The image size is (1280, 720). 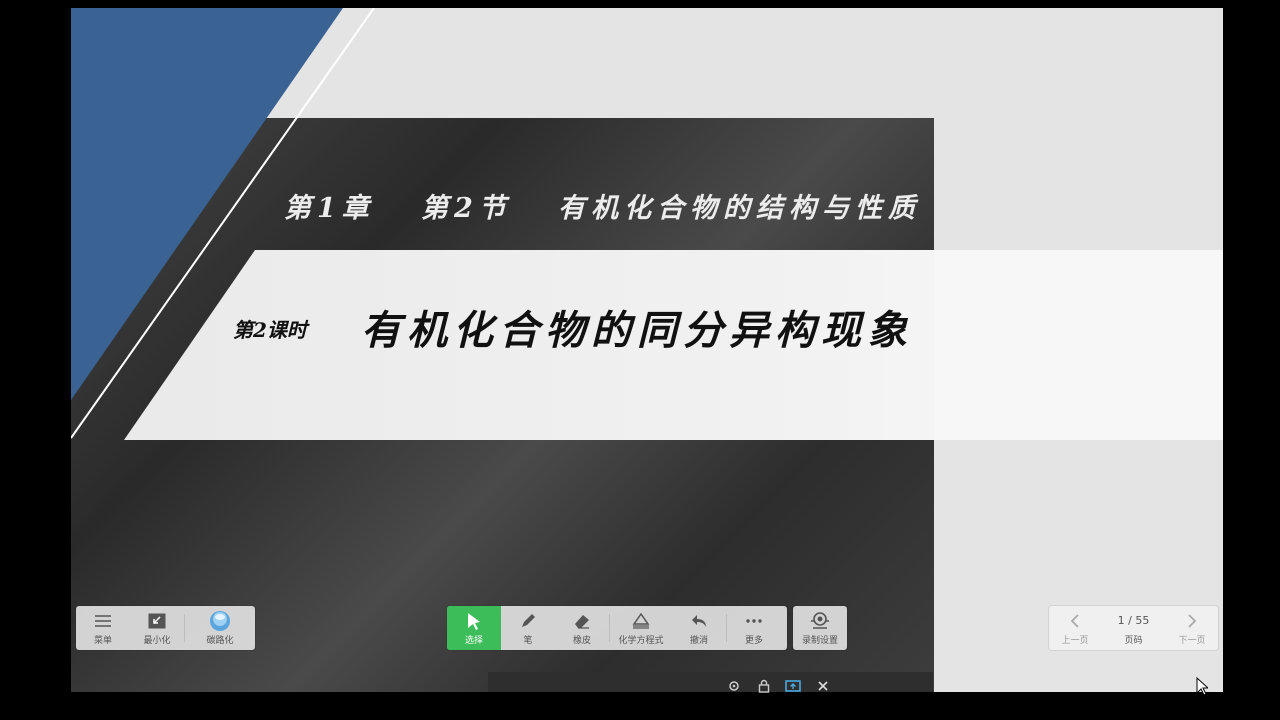 What do you see at coordinates (103, 621) in the screenshot?
I see `menu-icon` at bounding box center [103, 621].